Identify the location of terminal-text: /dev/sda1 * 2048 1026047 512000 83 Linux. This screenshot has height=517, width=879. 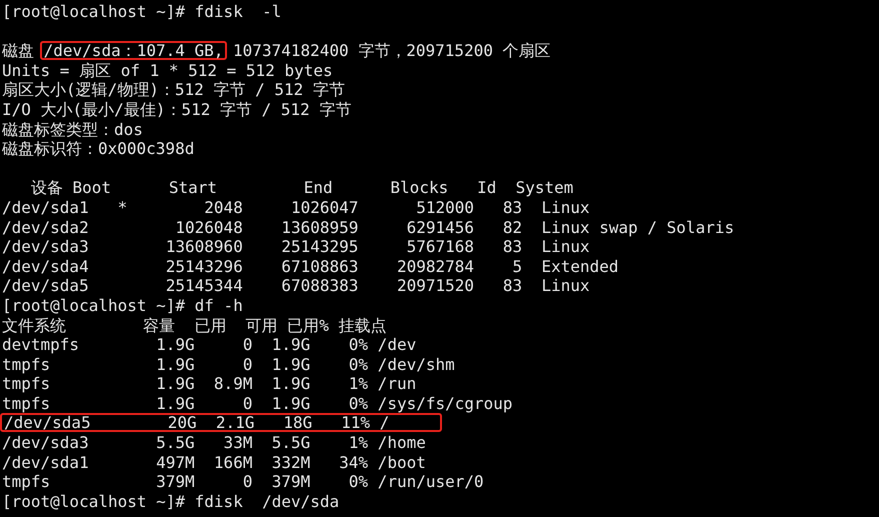
(296, 207).